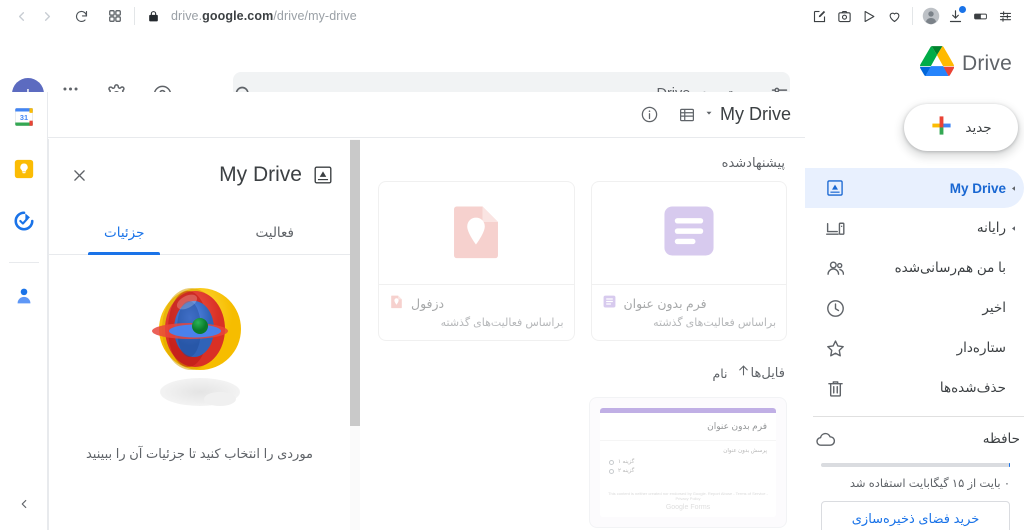  I want to click on chrome-divider, so click(134, 16).